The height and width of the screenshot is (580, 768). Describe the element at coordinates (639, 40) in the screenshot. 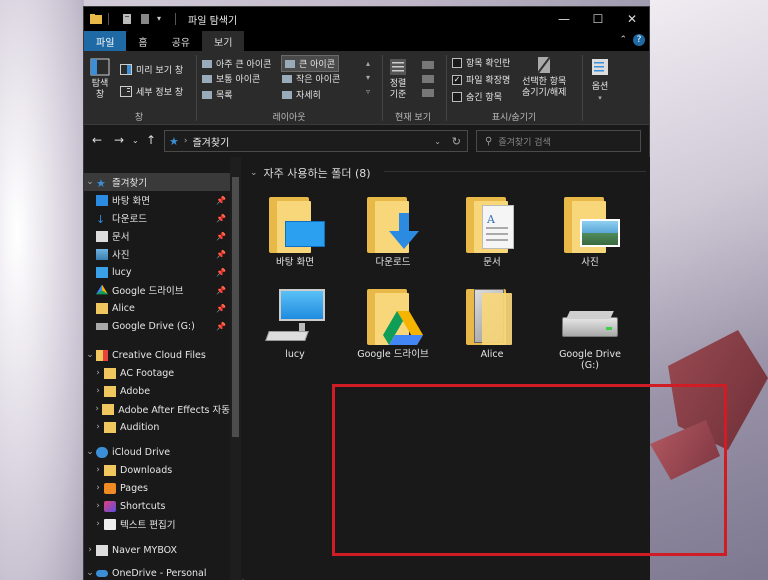

I see `help-icon: ?` at that location.